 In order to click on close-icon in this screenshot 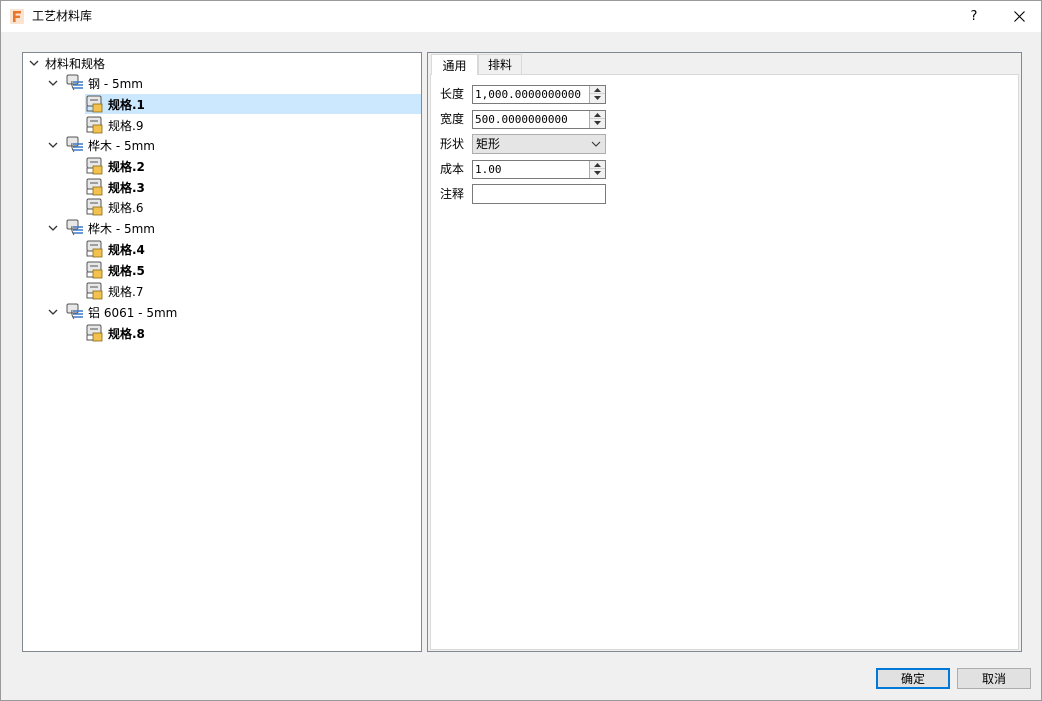, I will do `click(1019, 16)`.